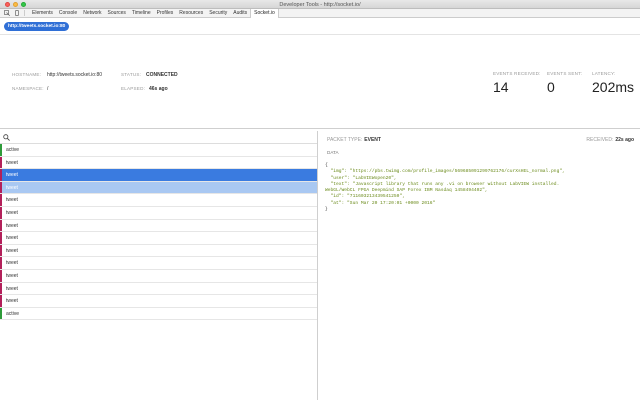  I want to click on received-time: RECEIVED: 22s ago, so click(610, 140).